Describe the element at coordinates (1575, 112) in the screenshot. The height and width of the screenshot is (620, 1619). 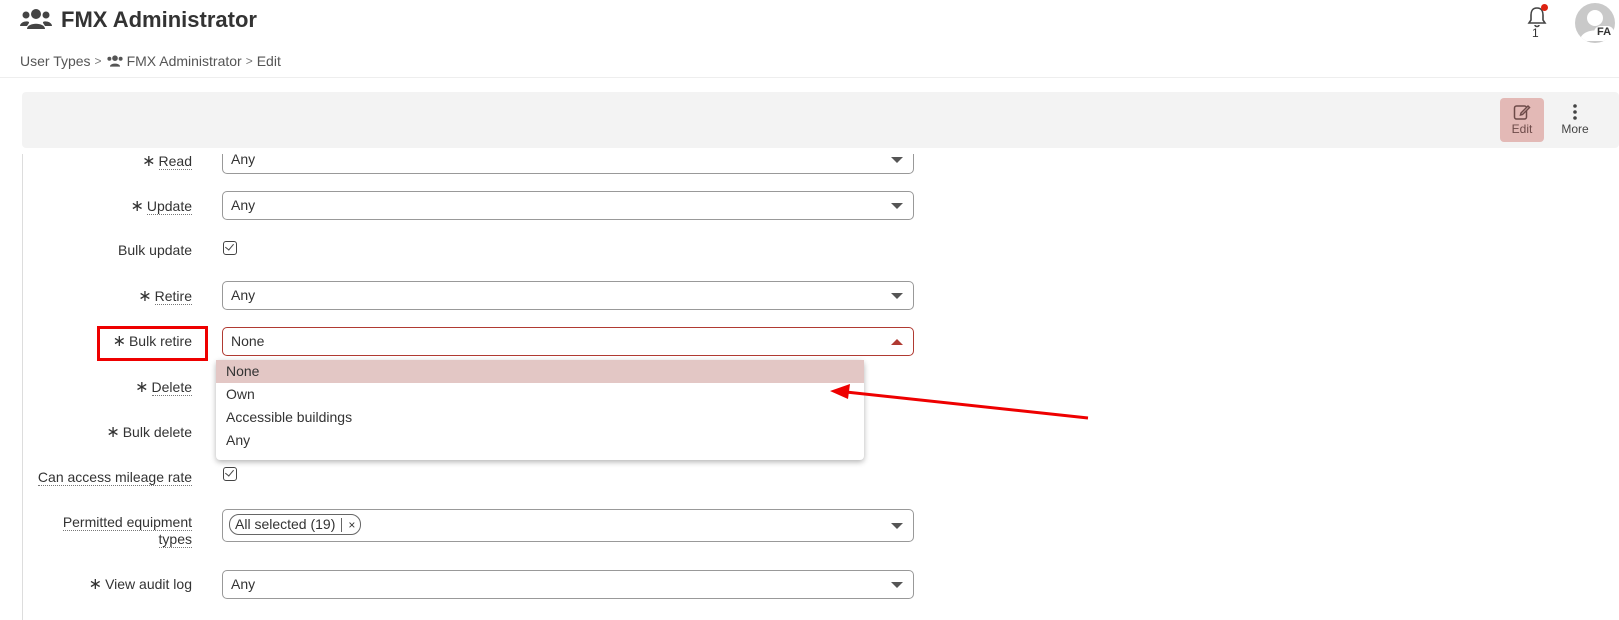
I see `more-vertical-icon` at that location.